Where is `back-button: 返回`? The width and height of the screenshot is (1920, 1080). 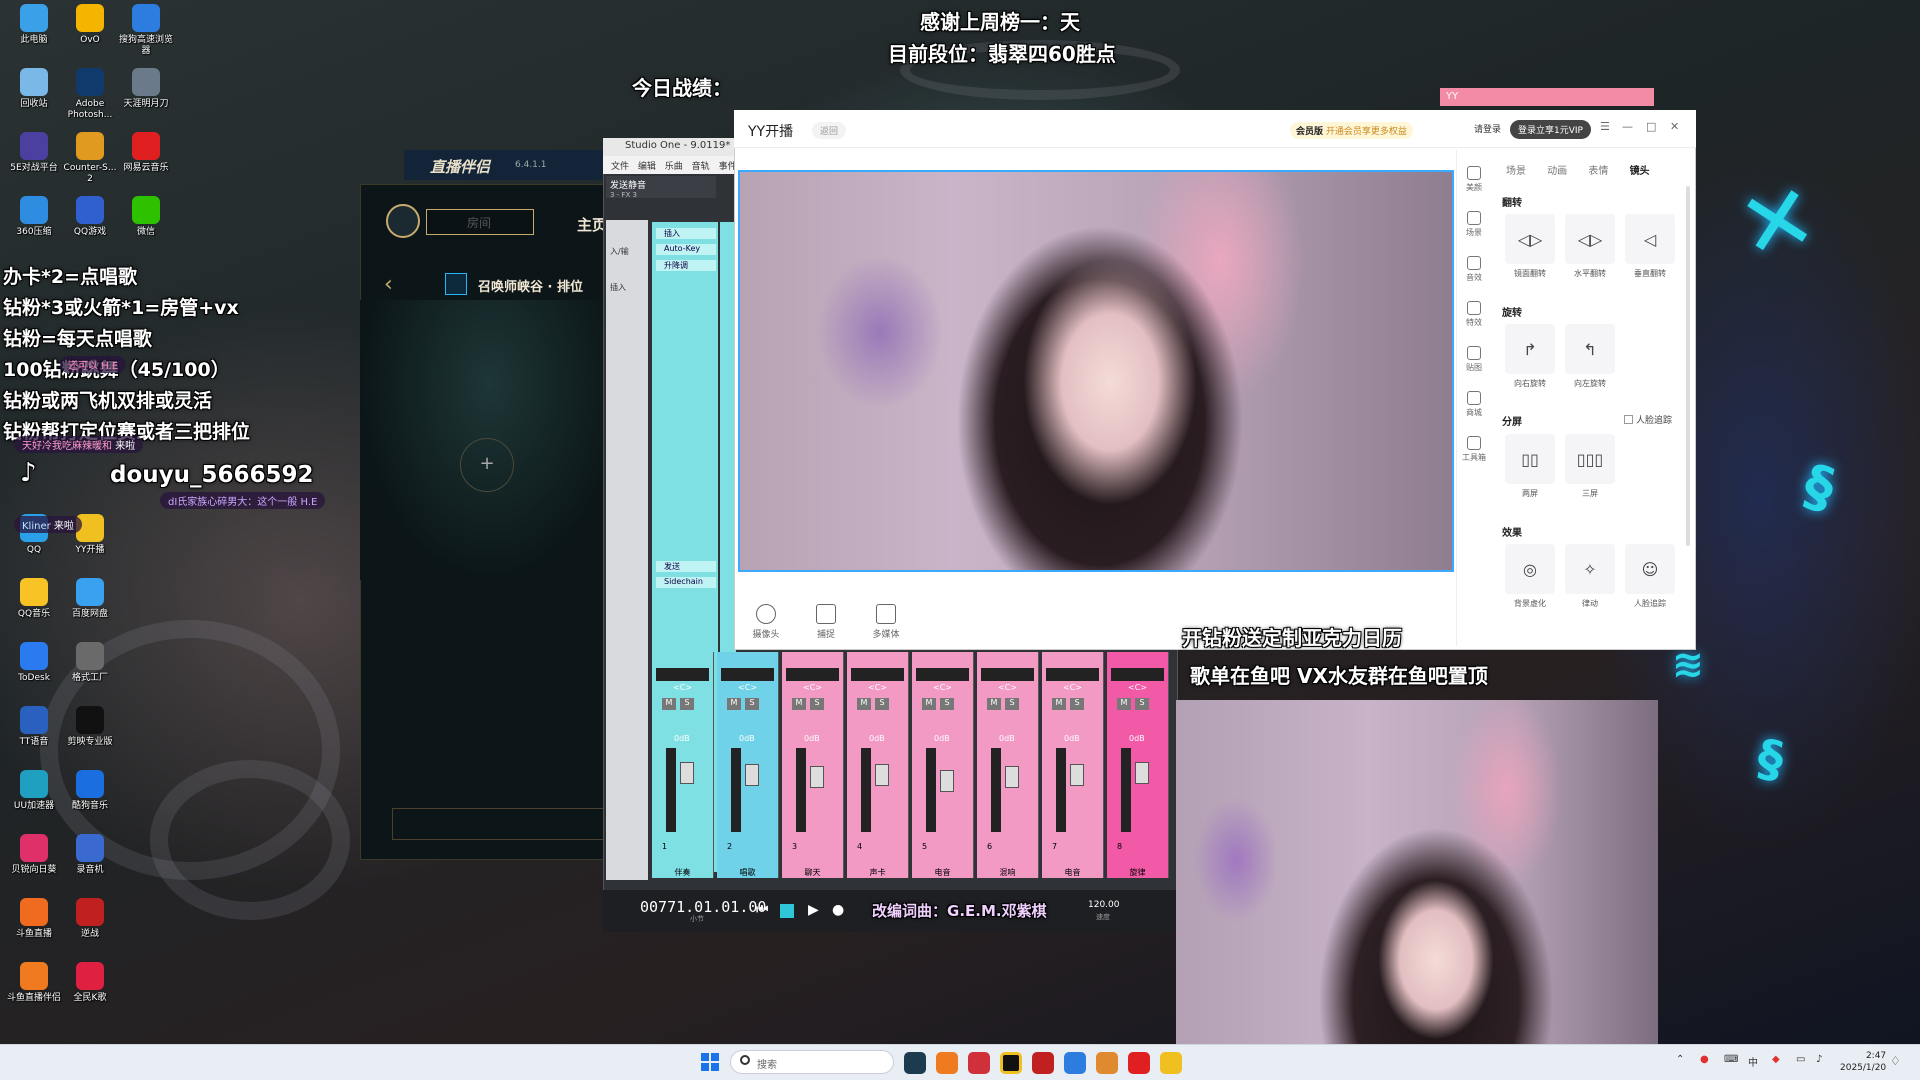 back-button: 返回 is located at coordinates (829, 130).